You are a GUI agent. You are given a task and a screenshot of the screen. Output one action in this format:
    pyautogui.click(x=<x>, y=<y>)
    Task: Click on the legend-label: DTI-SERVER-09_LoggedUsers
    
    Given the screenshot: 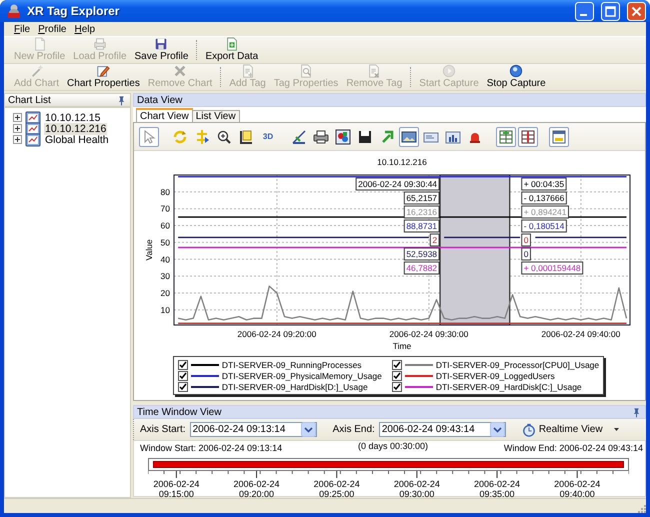 What is the action you would take?
    pyautogui.click(x=495, y=375)
    